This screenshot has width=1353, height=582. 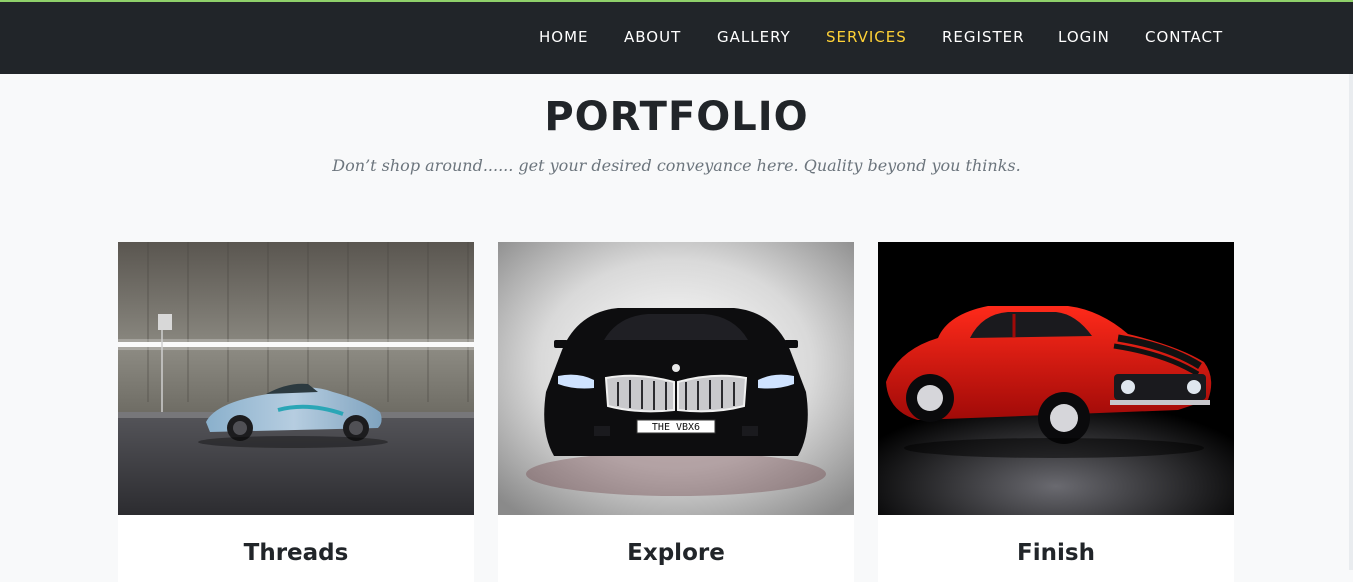 I want to click on portfolio-caption-threads: Threads, so click(x=296, y=553).